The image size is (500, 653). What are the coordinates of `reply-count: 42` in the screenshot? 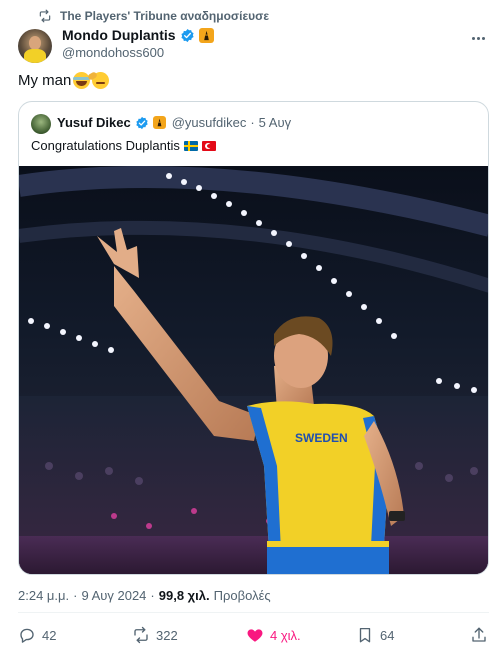 It's located at (49, 635).